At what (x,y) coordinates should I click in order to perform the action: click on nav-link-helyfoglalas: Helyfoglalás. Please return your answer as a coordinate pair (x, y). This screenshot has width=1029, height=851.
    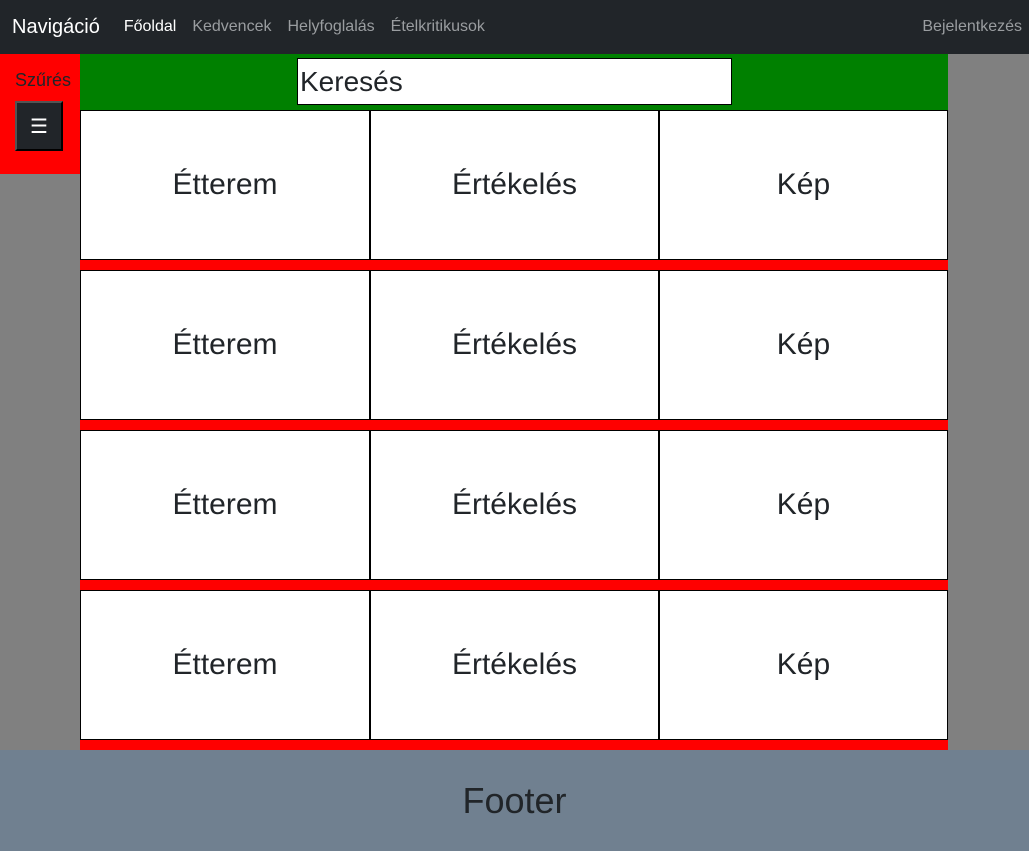
    Looking at the image, I should click on (330, 27).